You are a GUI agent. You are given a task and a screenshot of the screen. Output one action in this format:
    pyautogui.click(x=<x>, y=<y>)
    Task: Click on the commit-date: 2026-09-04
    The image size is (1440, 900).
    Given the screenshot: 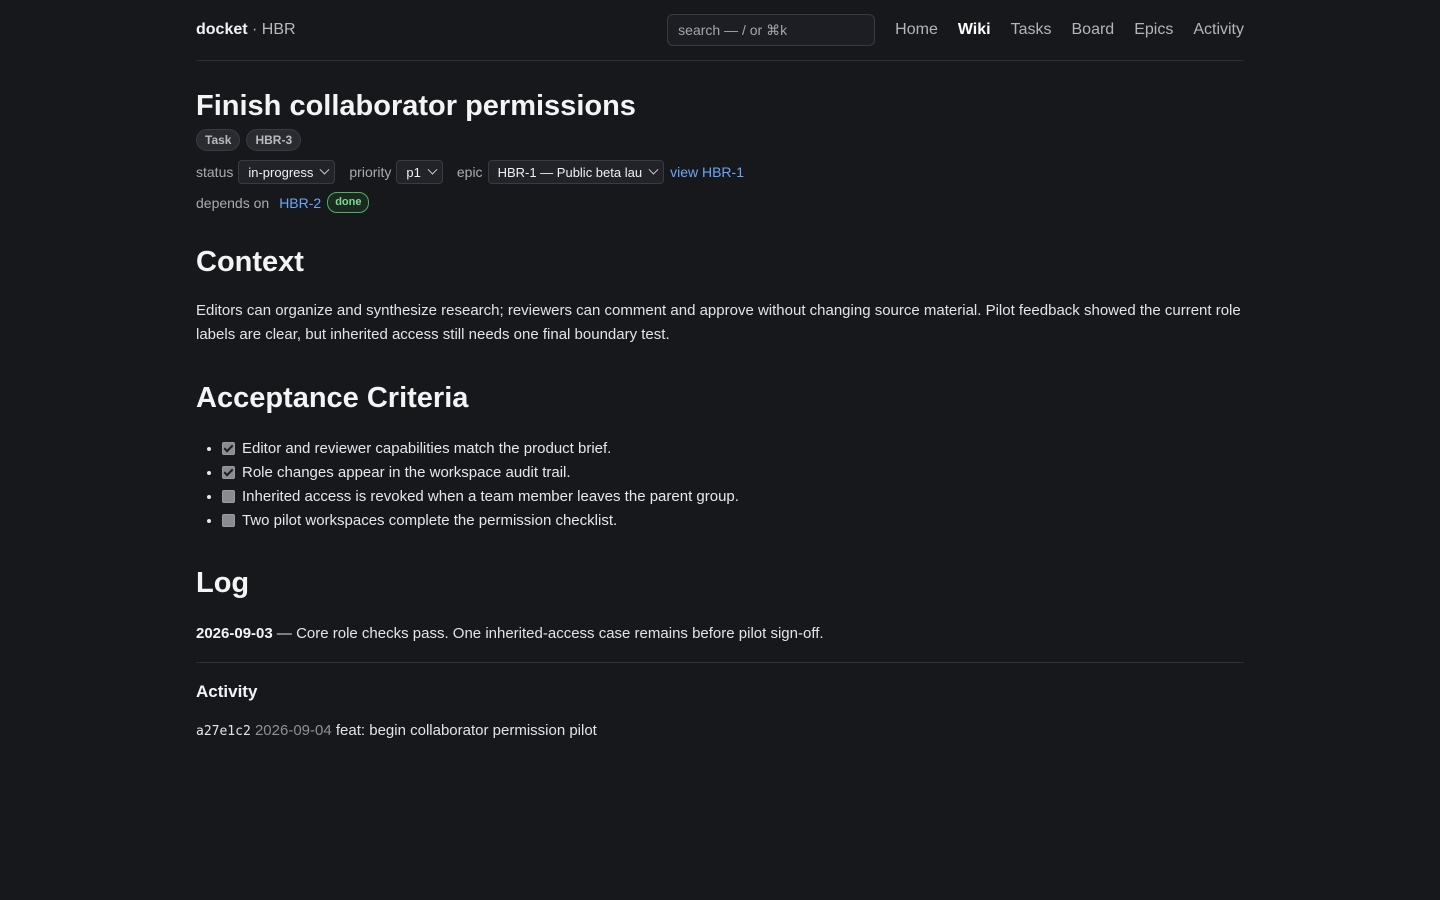 What is the action you would take?
    pyautogui.click(x=293, y=730)
    